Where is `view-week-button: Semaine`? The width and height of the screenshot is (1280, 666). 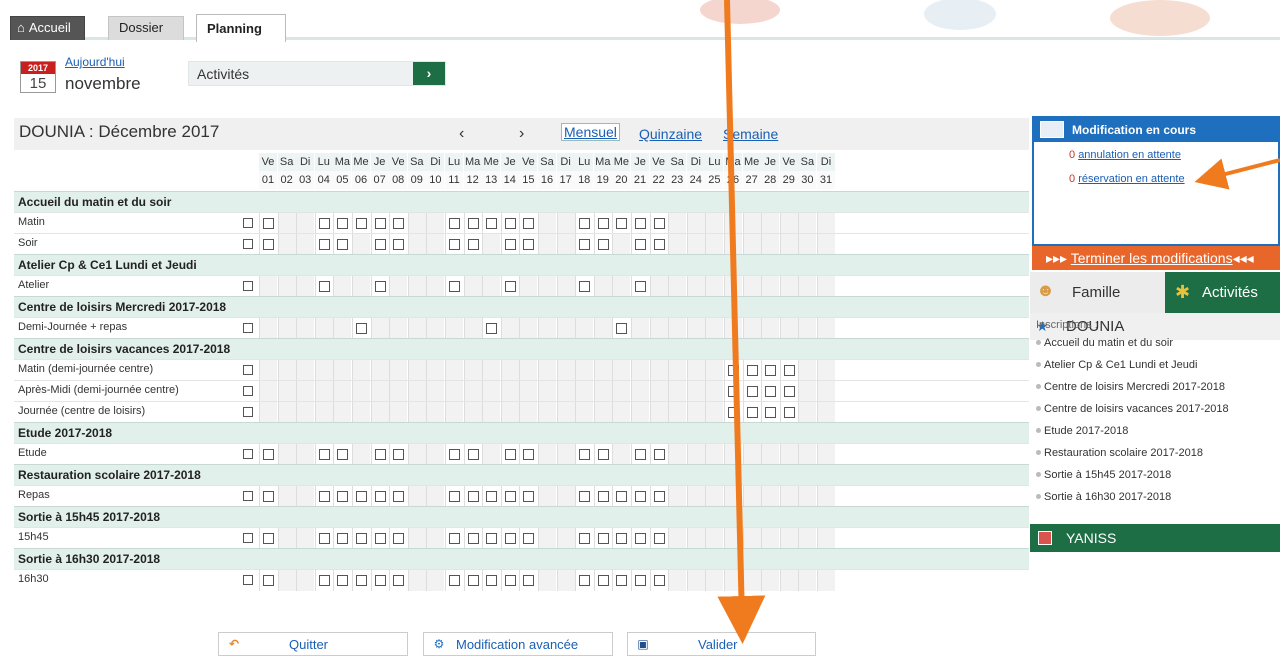 view-week-button: Semaine is located at coordinates (750, 134).